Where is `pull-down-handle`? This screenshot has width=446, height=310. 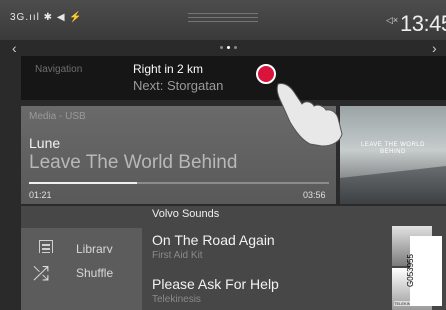 pull-down-handle is located at coordinates (223, 18).